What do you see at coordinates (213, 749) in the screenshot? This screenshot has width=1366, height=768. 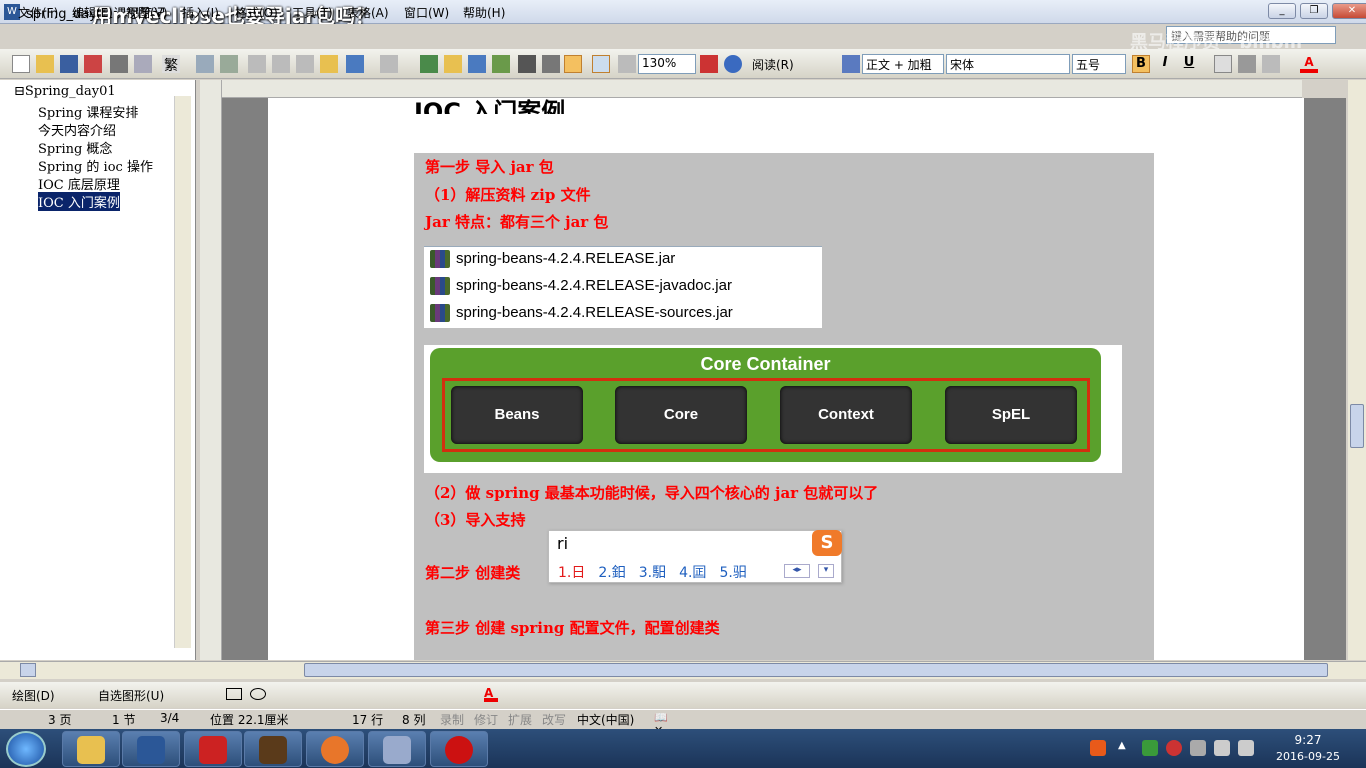 I see `taskbar-app-red` at bounding box center [213, 749].